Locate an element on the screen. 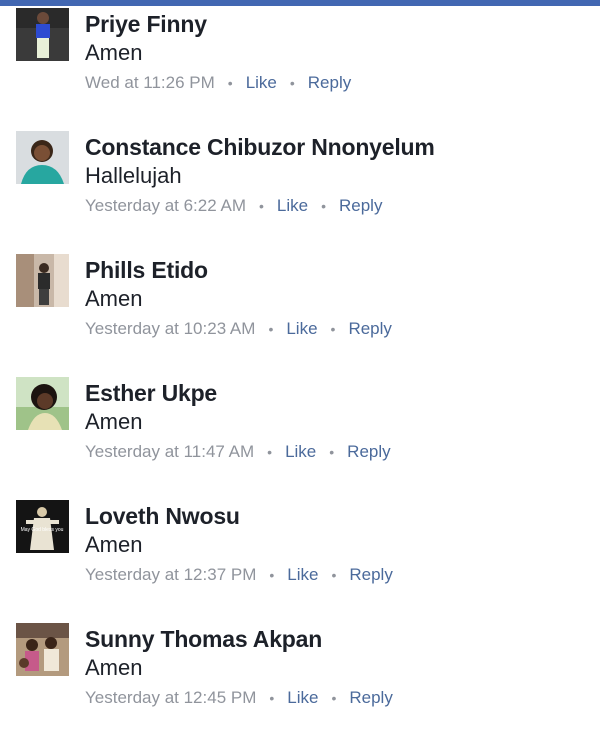 Image resolution: width=600 pixels, height=739 pixels. comment-meta: Yesterday at 6:22 AM • Like • Reply is located at coordinates (233, 206).